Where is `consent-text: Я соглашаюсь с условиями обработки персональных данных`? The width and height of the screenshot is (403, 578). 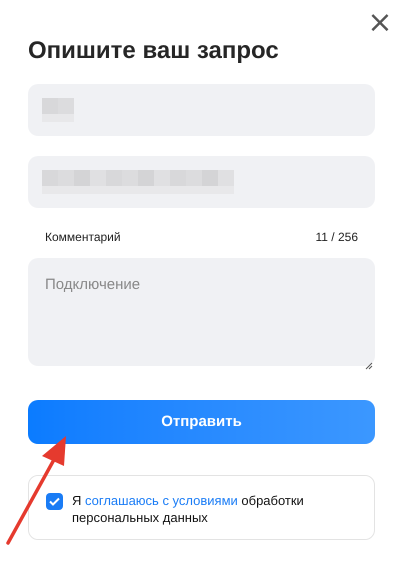 consent-text: Я соглашаюсь с условиями обработки персональных данных is located at coordinates (188, 509).